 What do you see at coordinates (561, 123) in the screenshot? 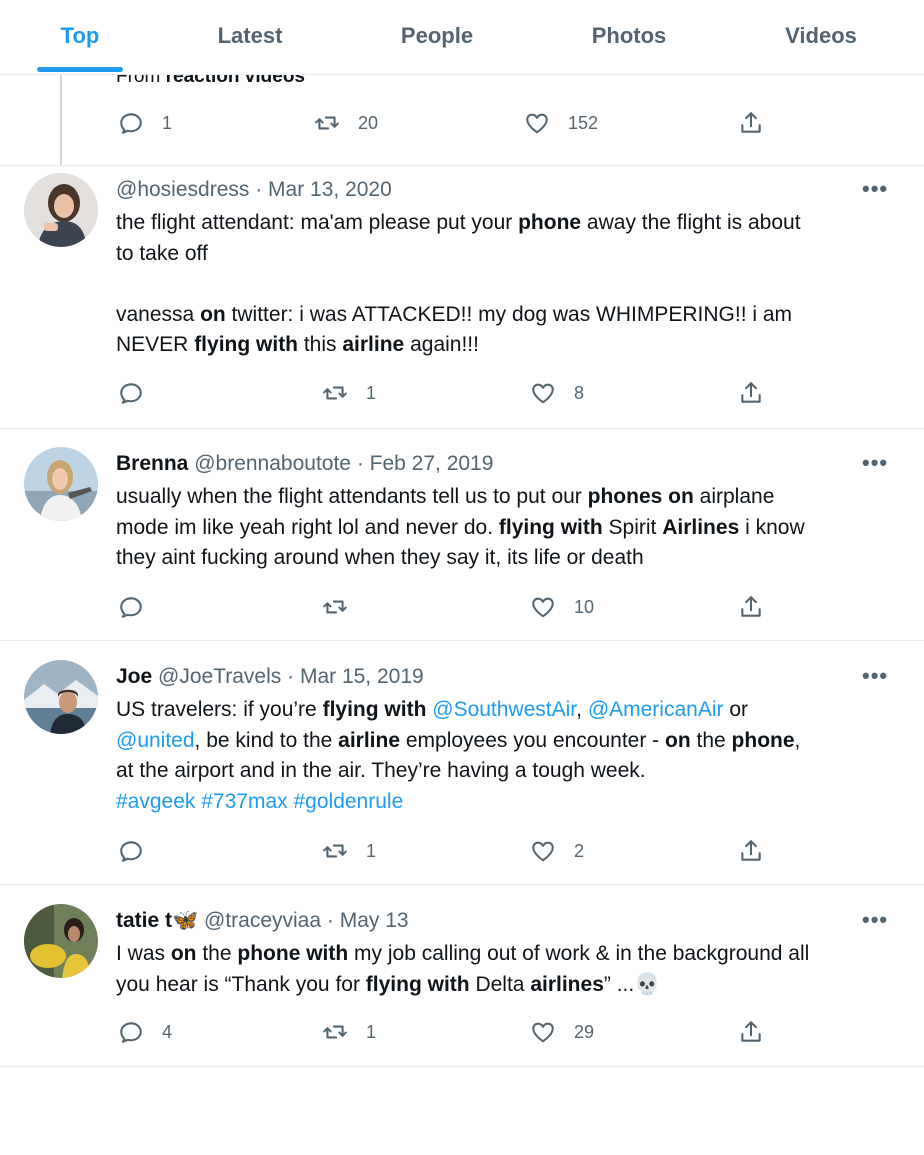
I see `like-button: 152` at bounding box center [561, 123].